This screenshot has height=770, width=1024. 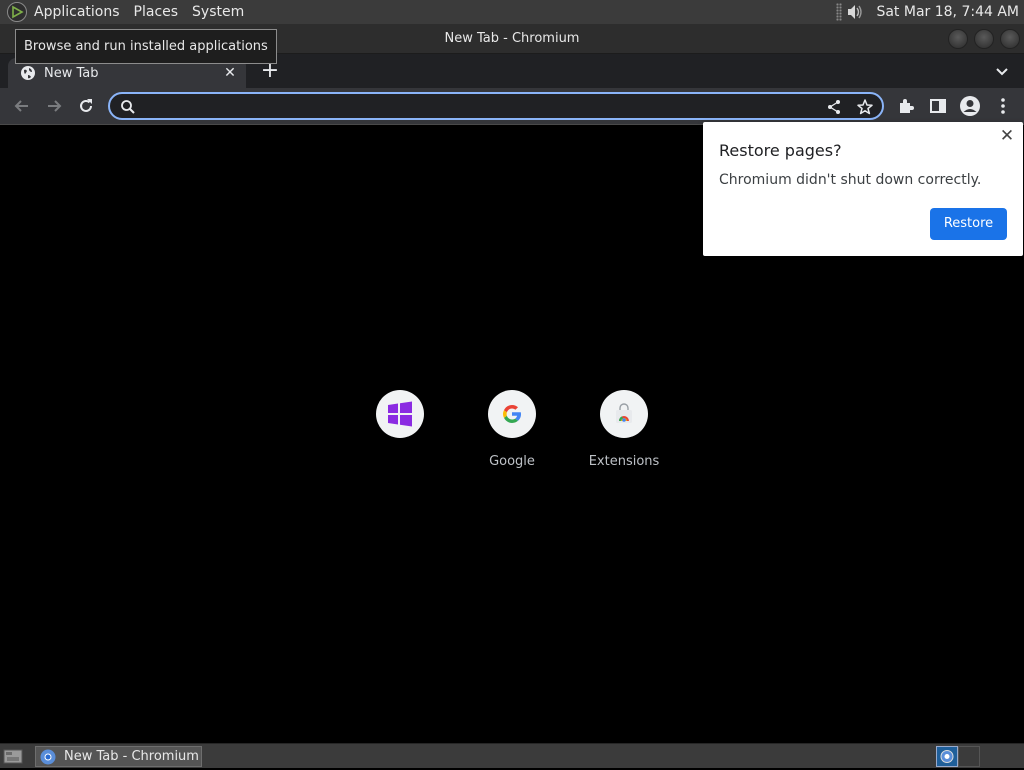 What do you see at coordinates (512, 414) in the screenshot?
I see `google-logo-icon` at bounding box center [512, 414].